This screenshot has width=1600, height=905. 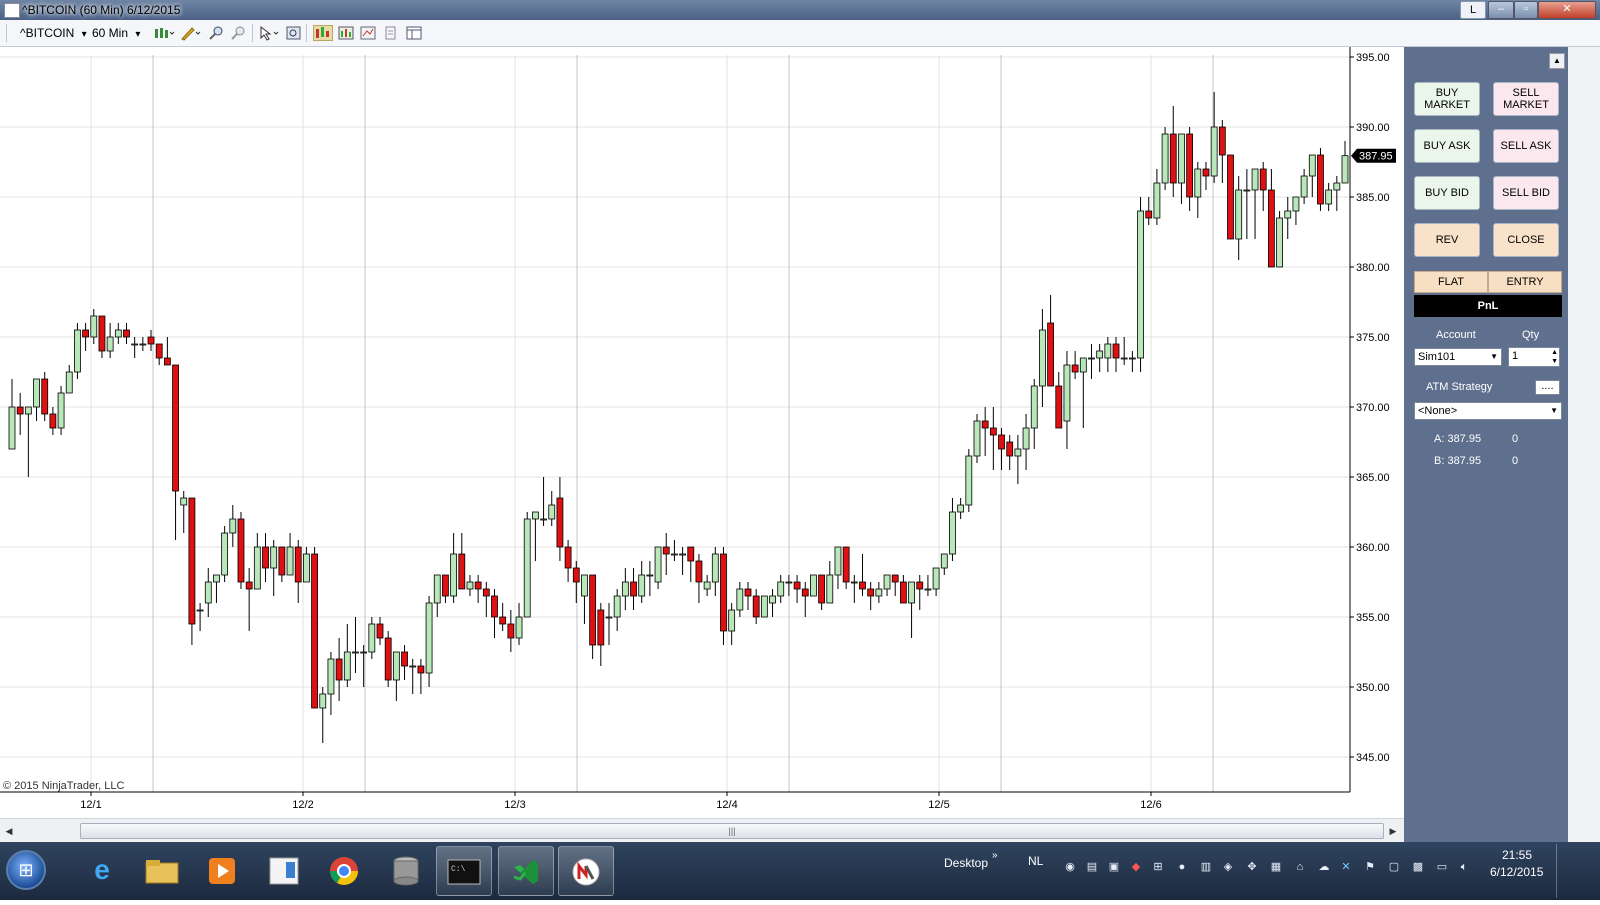 I want to click on document-viewer-icon, so click(x=284, y=871).